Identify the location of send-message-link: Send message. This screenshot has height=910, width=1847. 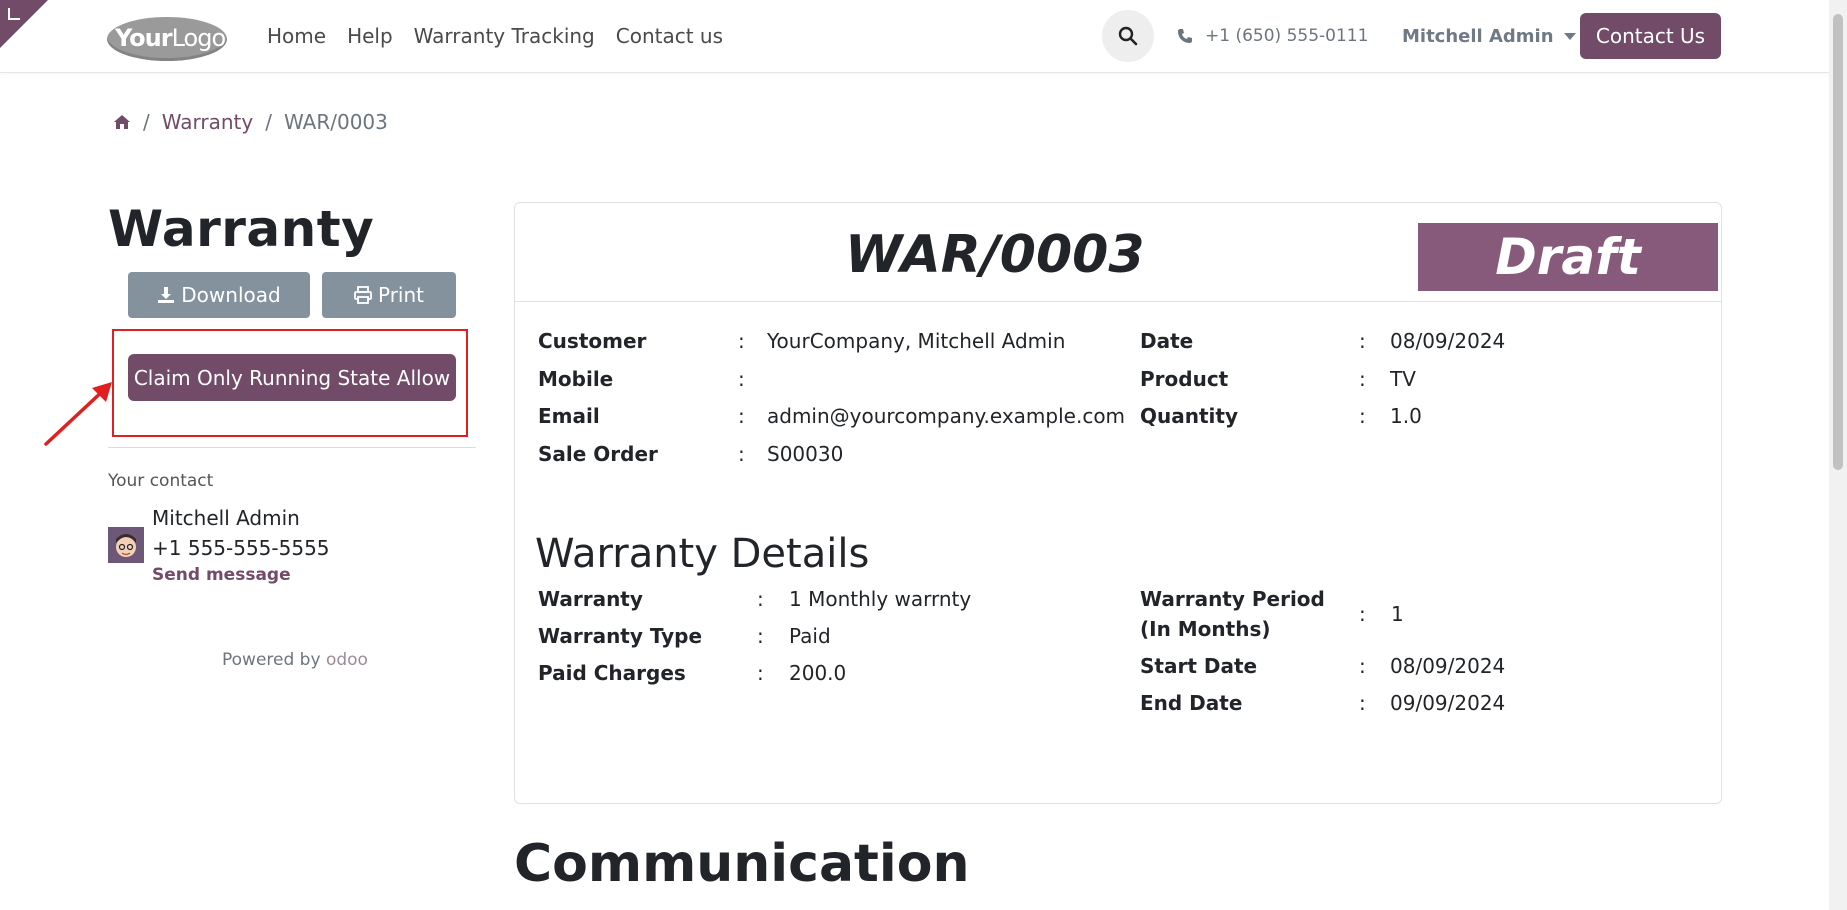
(221, 575).